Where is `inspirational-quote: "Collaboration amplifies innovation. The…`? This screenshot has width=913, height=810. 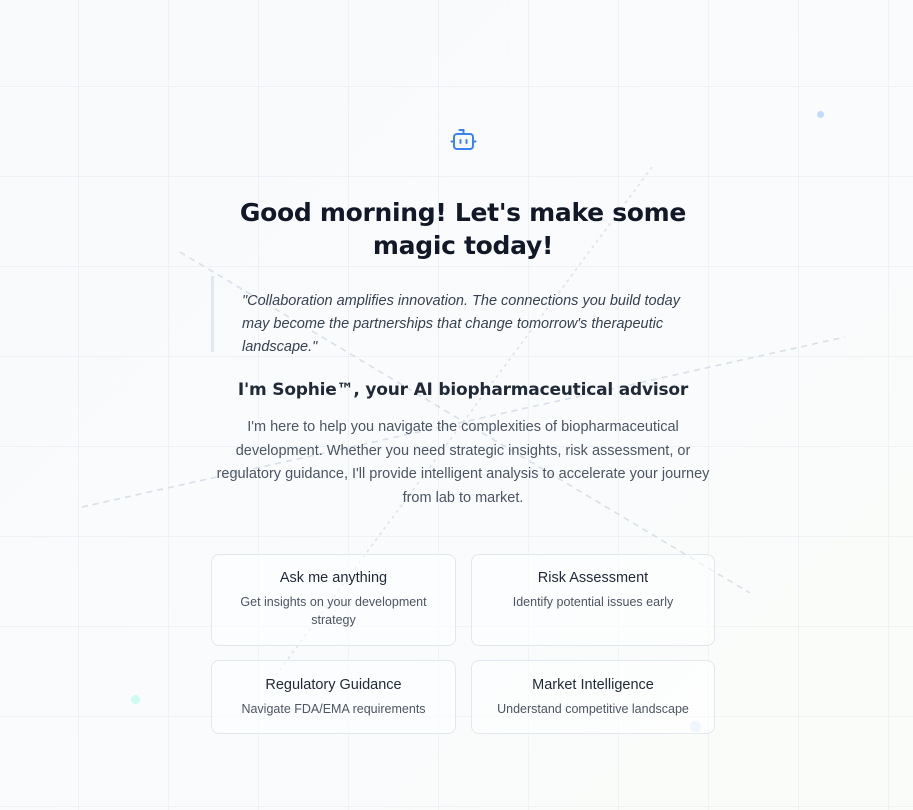
inspirational-quote: "Collaboration amplifies innovation. The… is located at coordinates (461, 315).